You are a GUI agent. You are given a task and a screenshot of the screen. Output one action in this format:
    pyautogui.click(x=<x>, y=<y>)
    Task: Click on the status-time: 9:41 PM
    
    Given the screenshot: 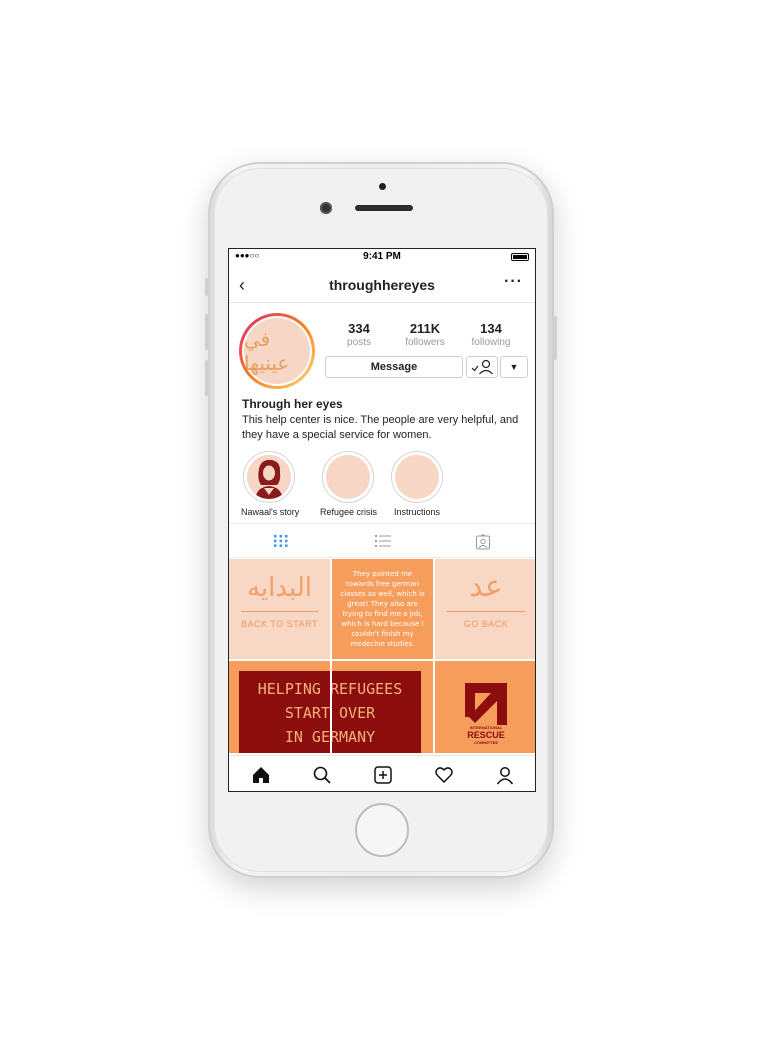 What is the action you would take?
    pyautogui.click(x=382, y=256)
    